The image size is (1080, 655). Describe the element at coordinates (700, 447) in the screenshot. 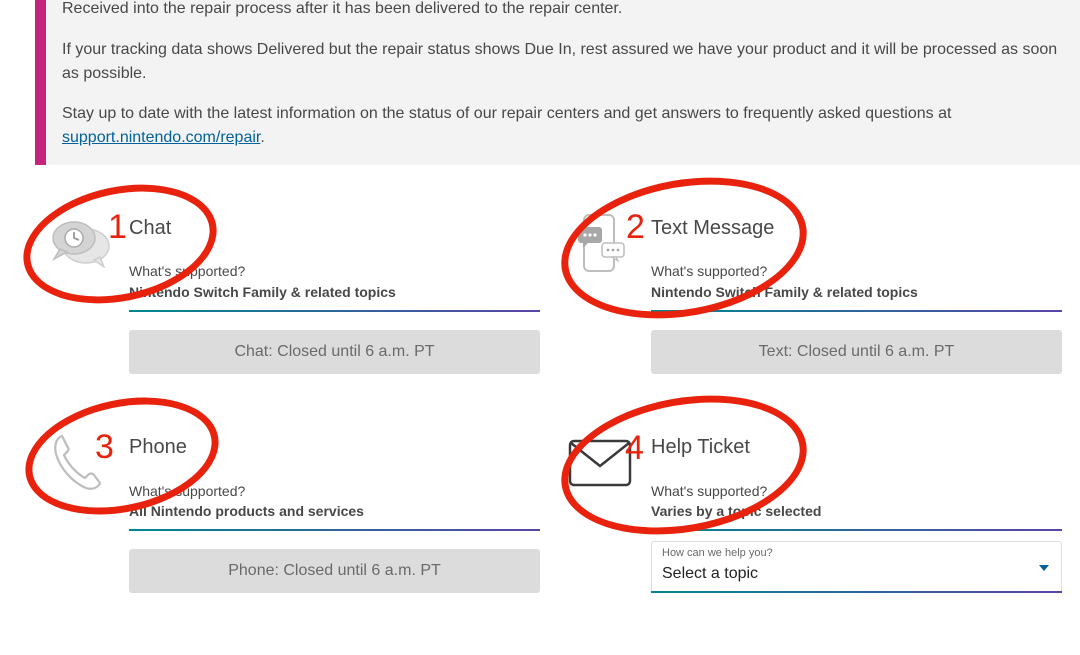

I see `help-ticket-title: Help Ticket` at that location.